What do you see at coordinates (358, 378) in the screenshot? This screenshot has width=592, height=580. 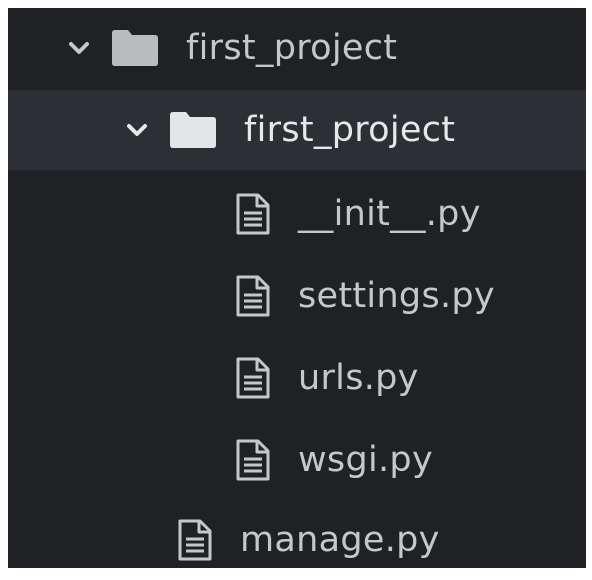 I see `tree-item-label: urls.py` at bounding box center [358, 378].